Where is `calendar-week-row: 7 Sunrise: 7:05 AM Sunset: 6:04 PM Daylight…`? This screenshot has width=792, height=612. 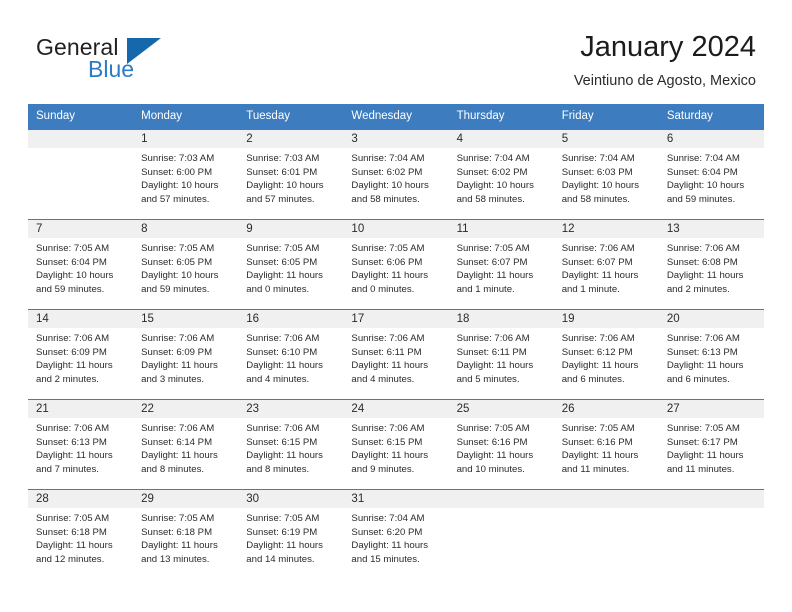
calendar-week-row: 7 Sunrise: 7:05 AM Sunset: 6:04 PM Daylight… is located at coordinates (396, 264).